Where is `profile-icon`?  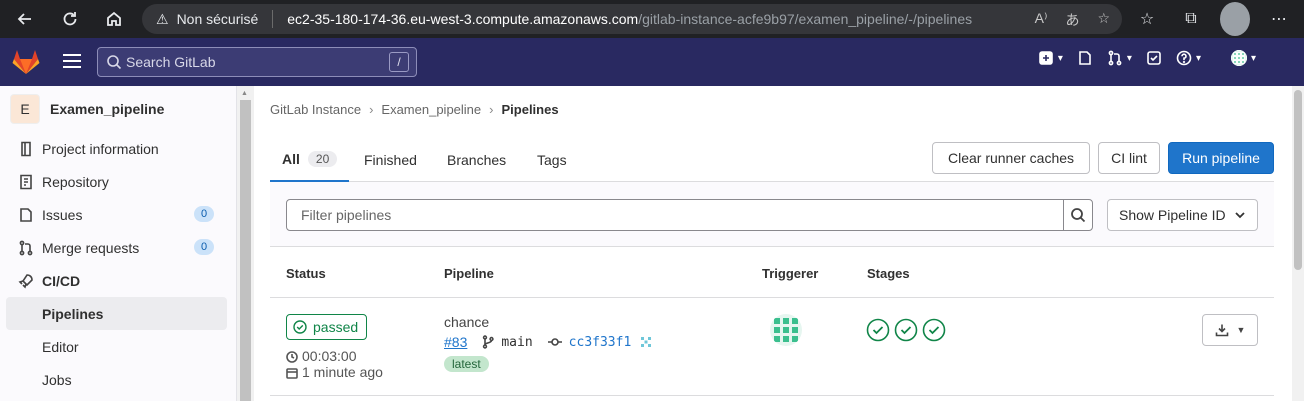 profile-icon is located at coordinates (1235, 19).